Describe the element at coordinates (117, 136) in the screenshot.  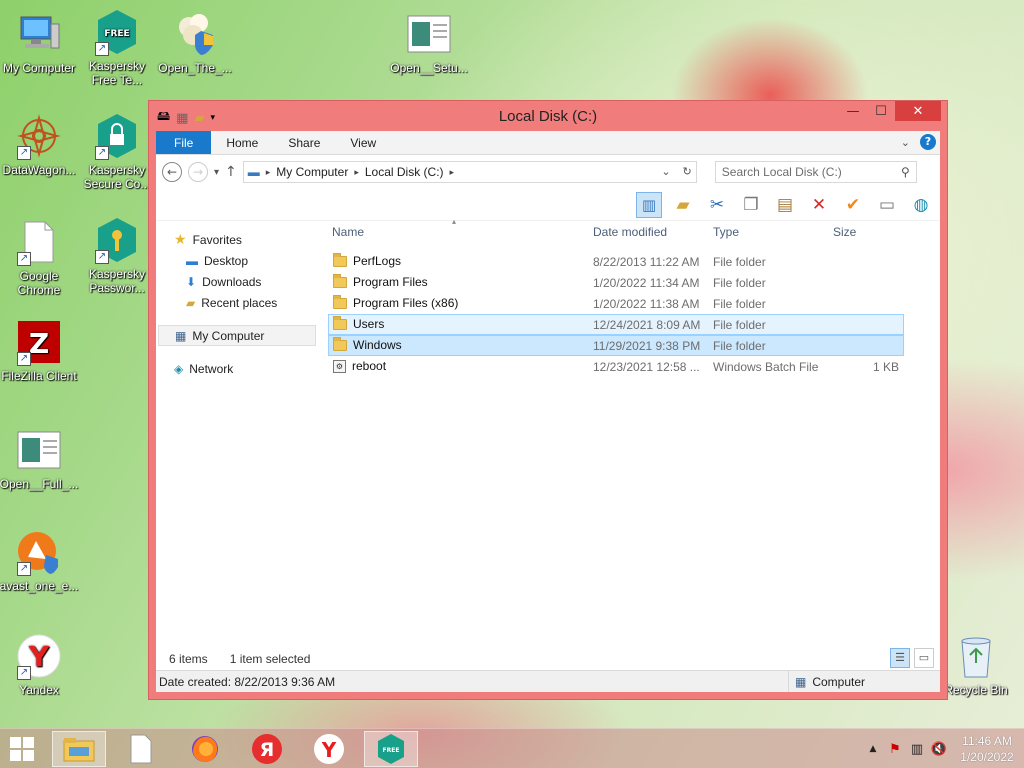
I see `kaspersky-vpn-icon: ↗` at that location.